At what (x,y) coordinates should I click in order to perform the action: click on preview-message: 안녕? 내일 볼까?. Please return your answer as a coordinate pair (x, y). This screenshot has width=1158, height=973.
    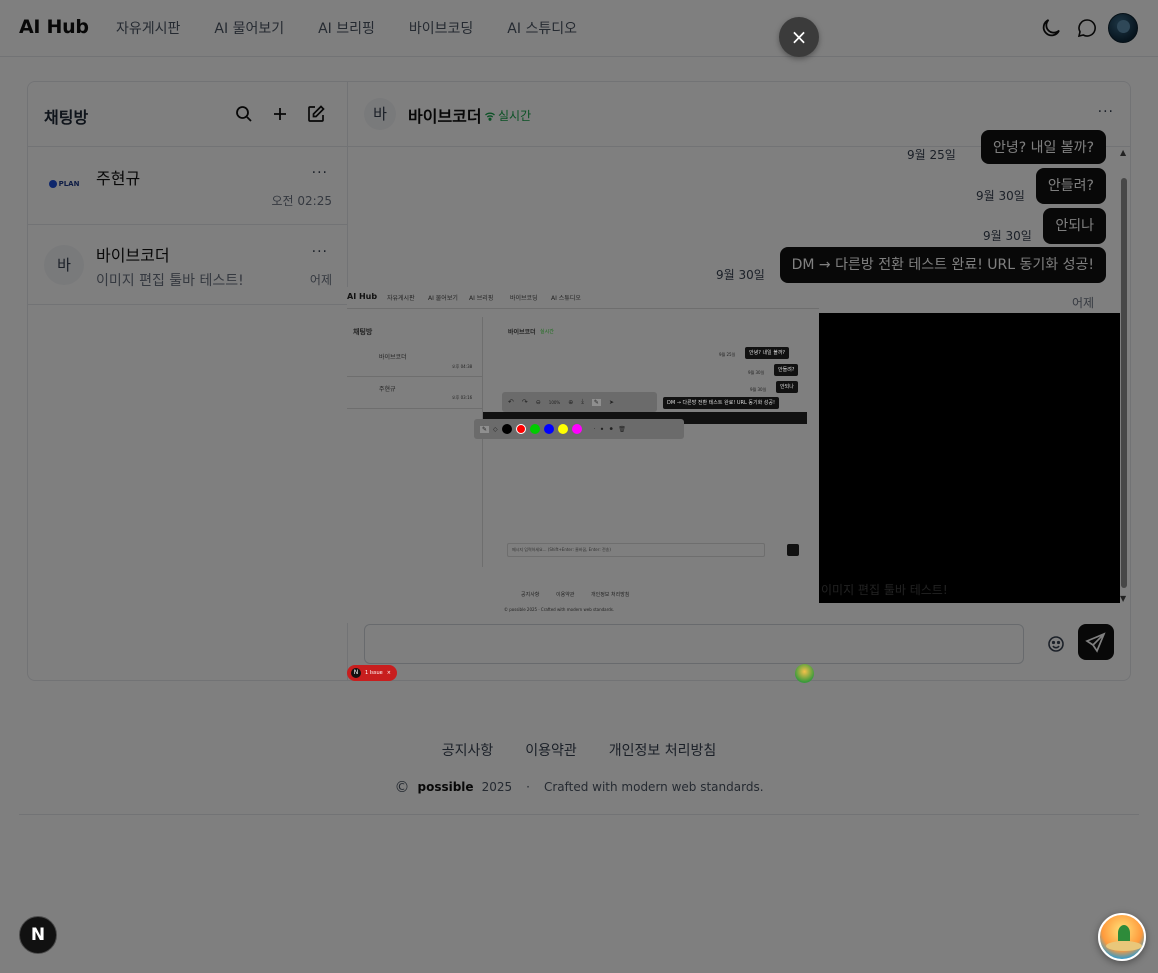
    Looking at the image, I should click on (767, 353).